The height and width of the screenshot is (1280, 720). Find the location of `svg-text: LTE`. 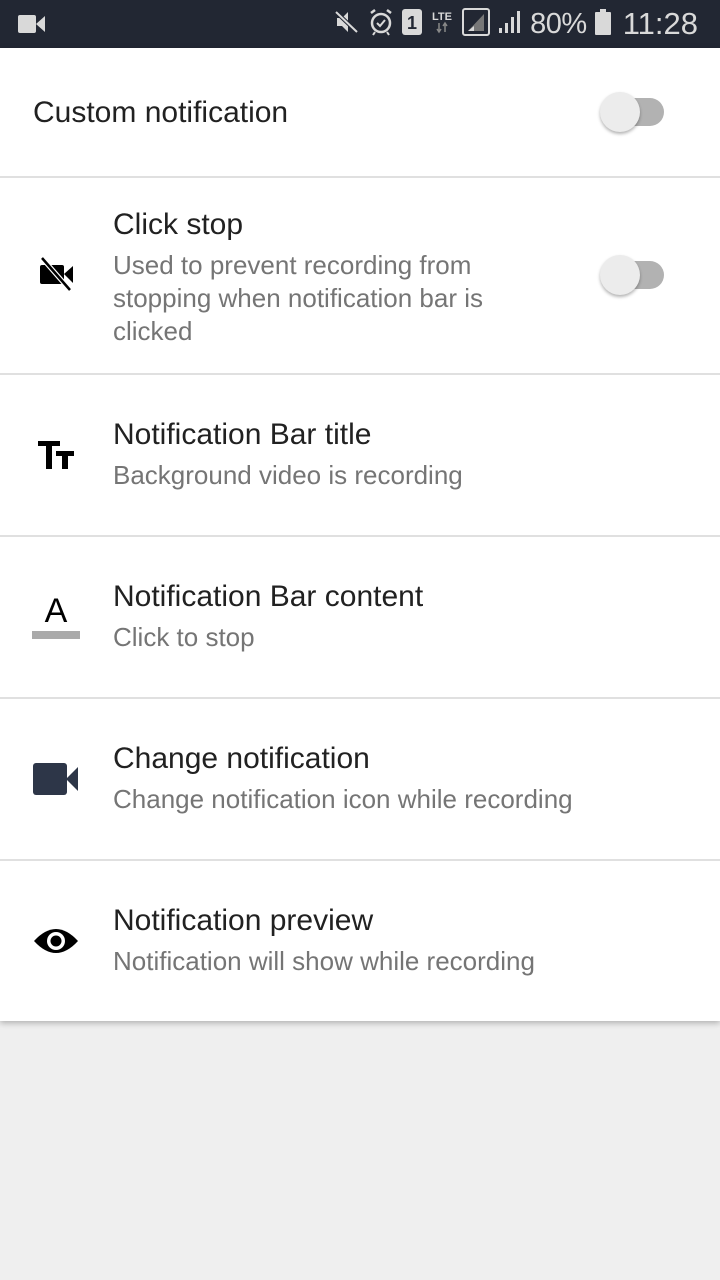

svg-text: LTE is located at coordinates (442, 17).